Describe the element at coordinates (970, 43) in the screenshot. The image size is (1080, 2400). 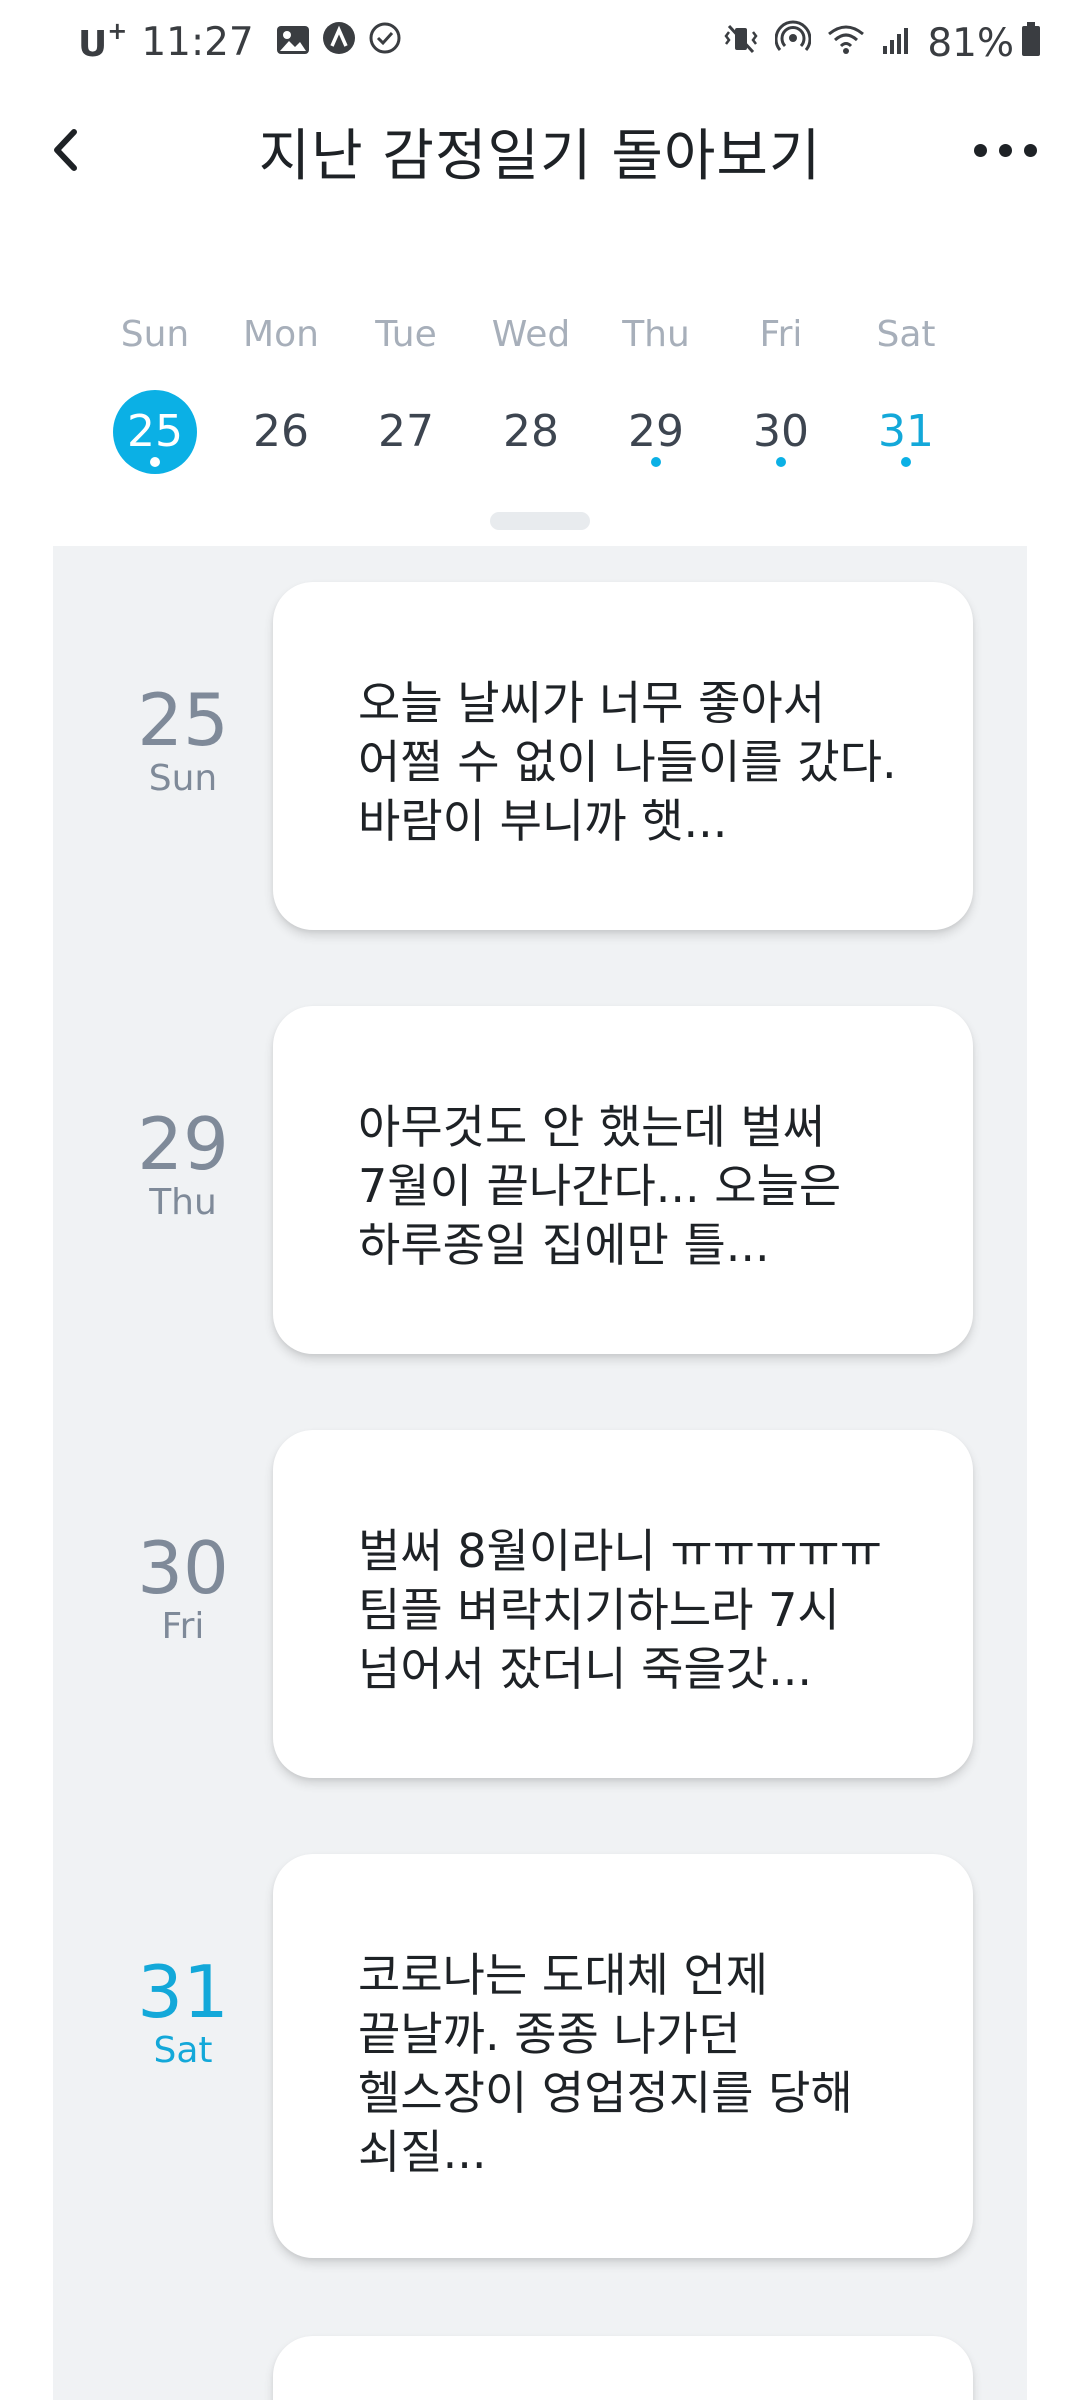
I see `battery-percent: 81%` at that location.